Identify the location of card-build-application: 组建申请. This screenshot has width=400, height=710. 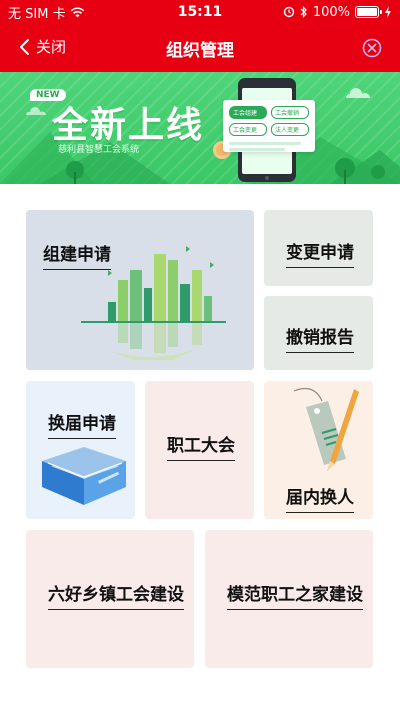
(140, 290).